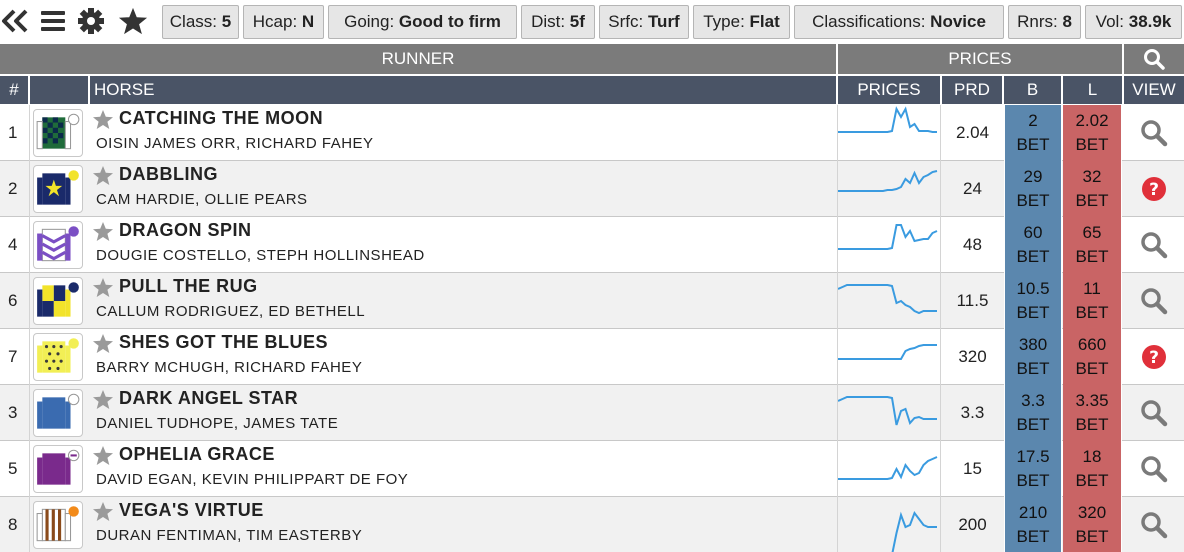  What do you see at coordinates (1033, 90) in the screenshot?
I see `column-header-back: B` at bounding box center [1033, 90].